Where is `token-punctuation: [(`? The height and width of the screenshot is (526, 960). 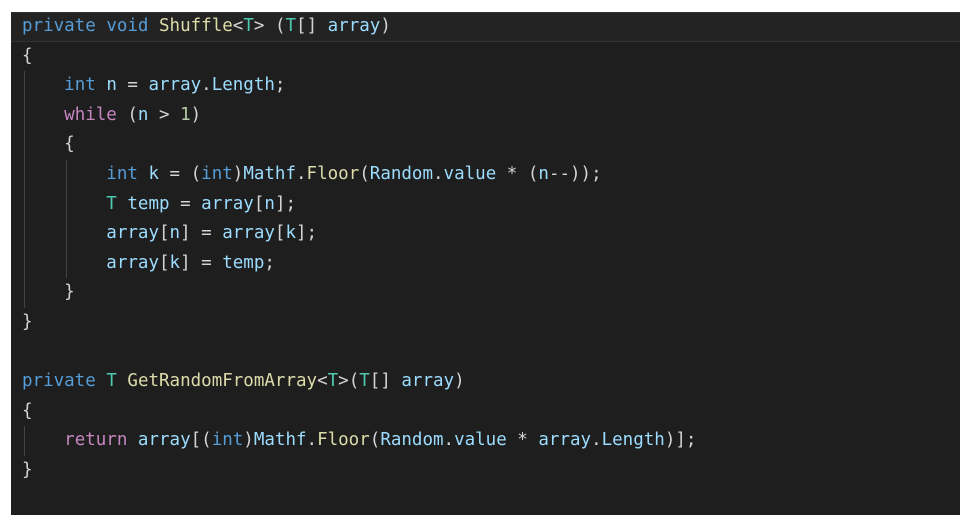 token-punctuation: [( is located at coordinates (201, 440).